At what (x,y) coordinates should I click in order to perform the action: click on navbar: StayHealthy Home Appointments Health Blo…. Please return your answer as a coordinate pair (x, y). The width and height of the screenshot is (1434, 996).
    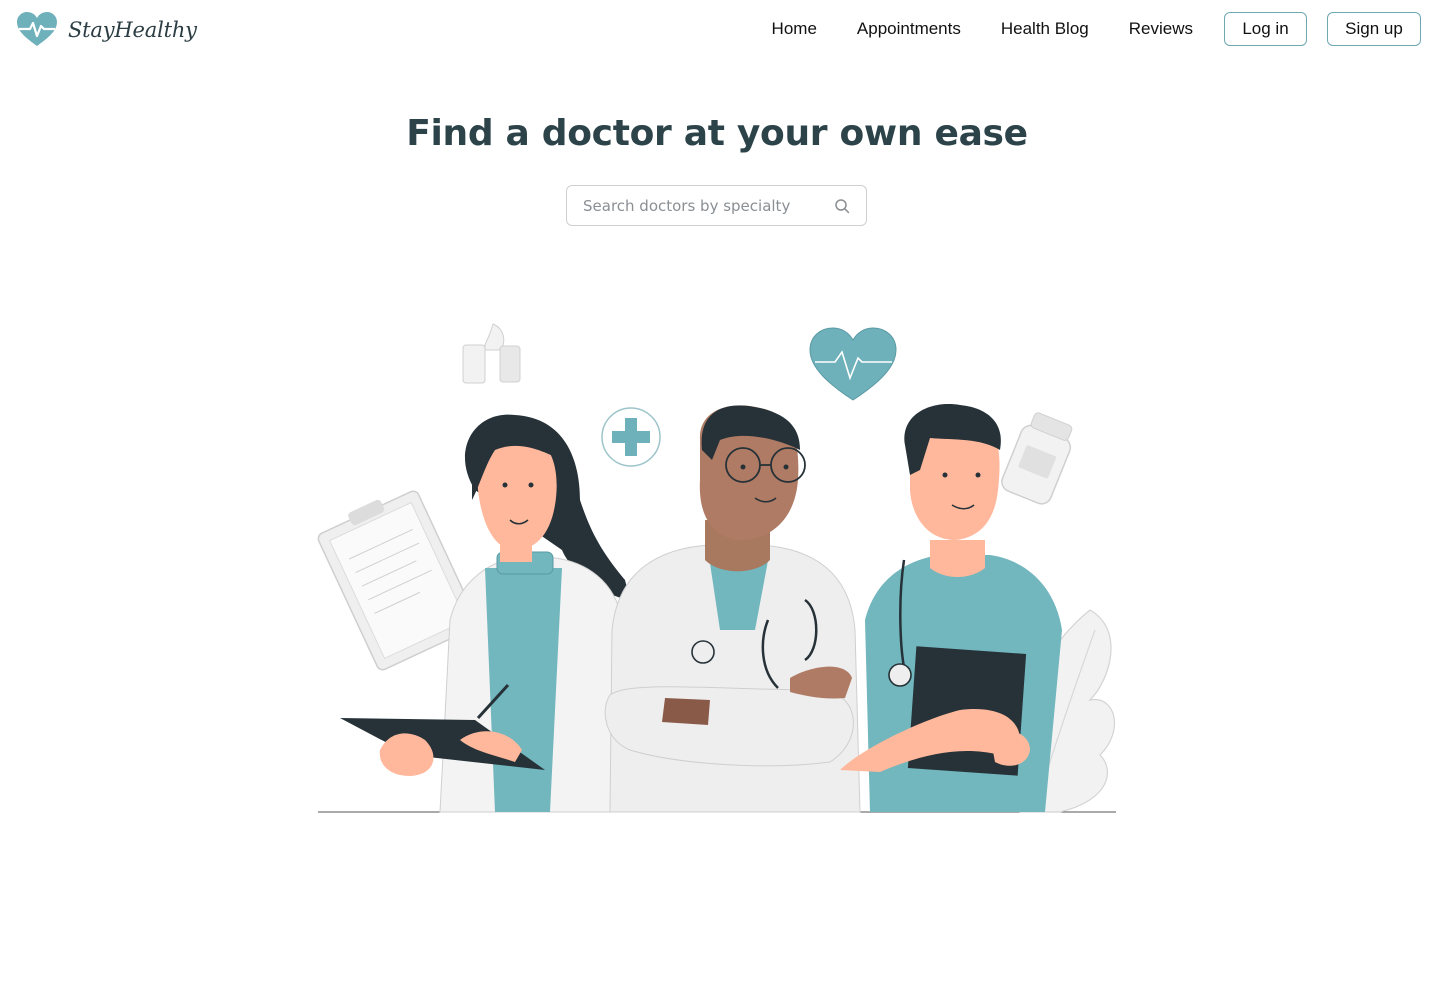
    Looking at the image, I should click on (717, 30).